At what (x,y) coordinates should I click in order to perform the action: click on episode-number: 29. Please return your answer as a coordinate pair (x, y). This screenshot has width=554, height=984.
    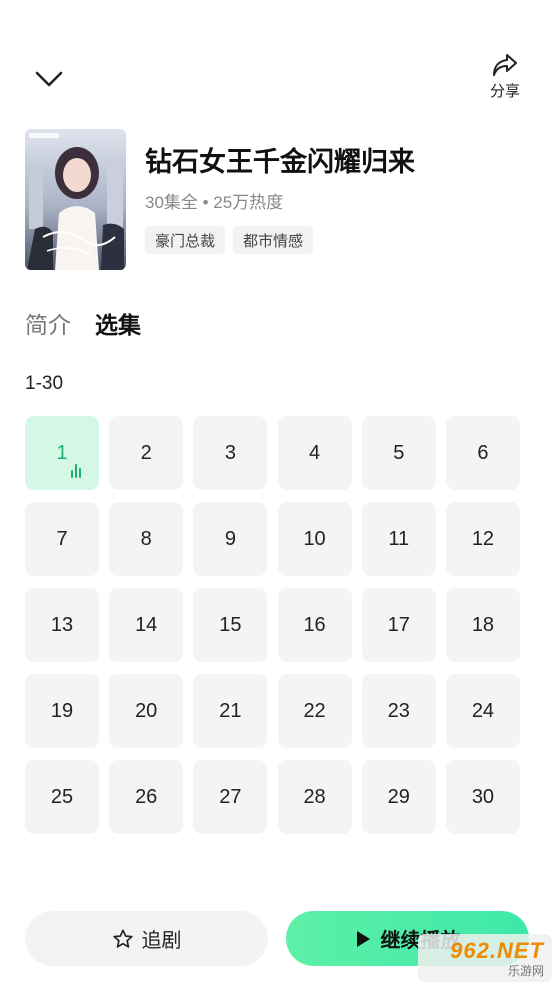
    Looking at the image, I should click on (398, 796).